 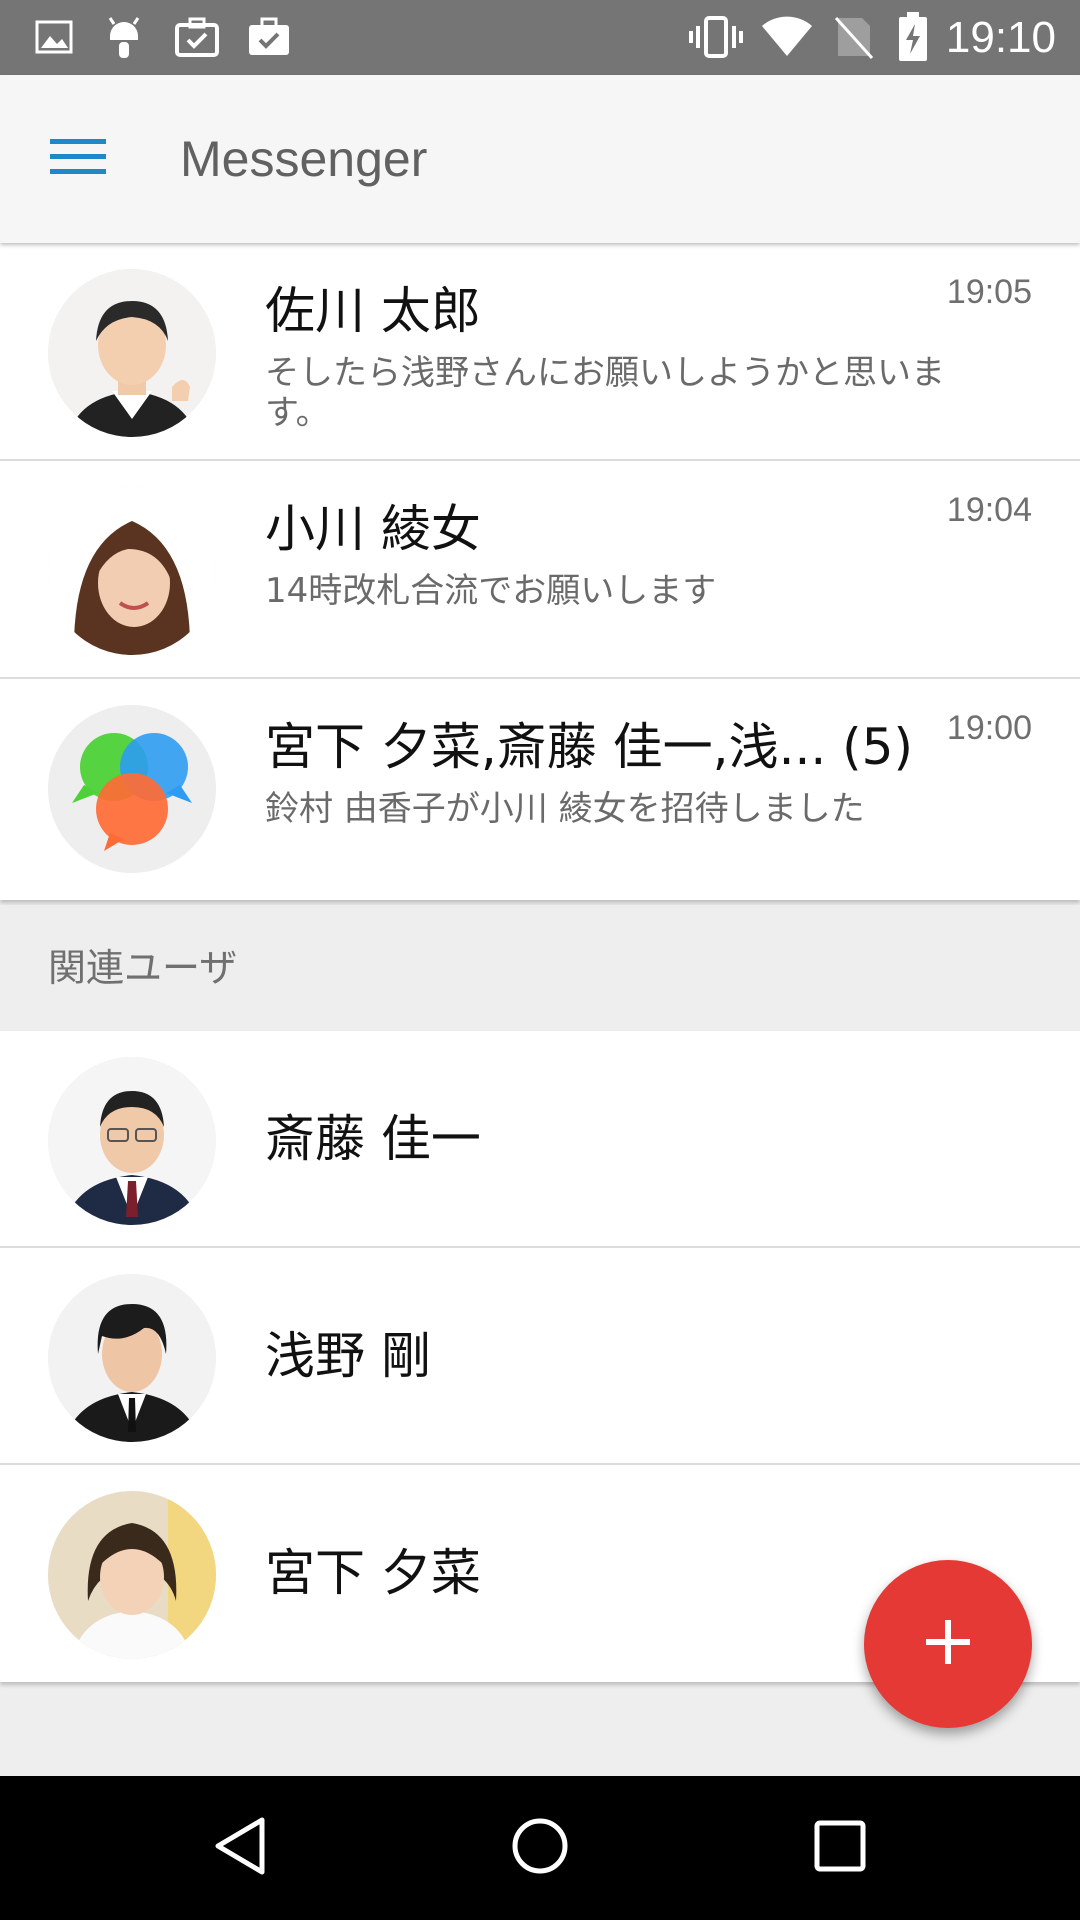 I want to click on recents-button, so click(x=840, y=1848).